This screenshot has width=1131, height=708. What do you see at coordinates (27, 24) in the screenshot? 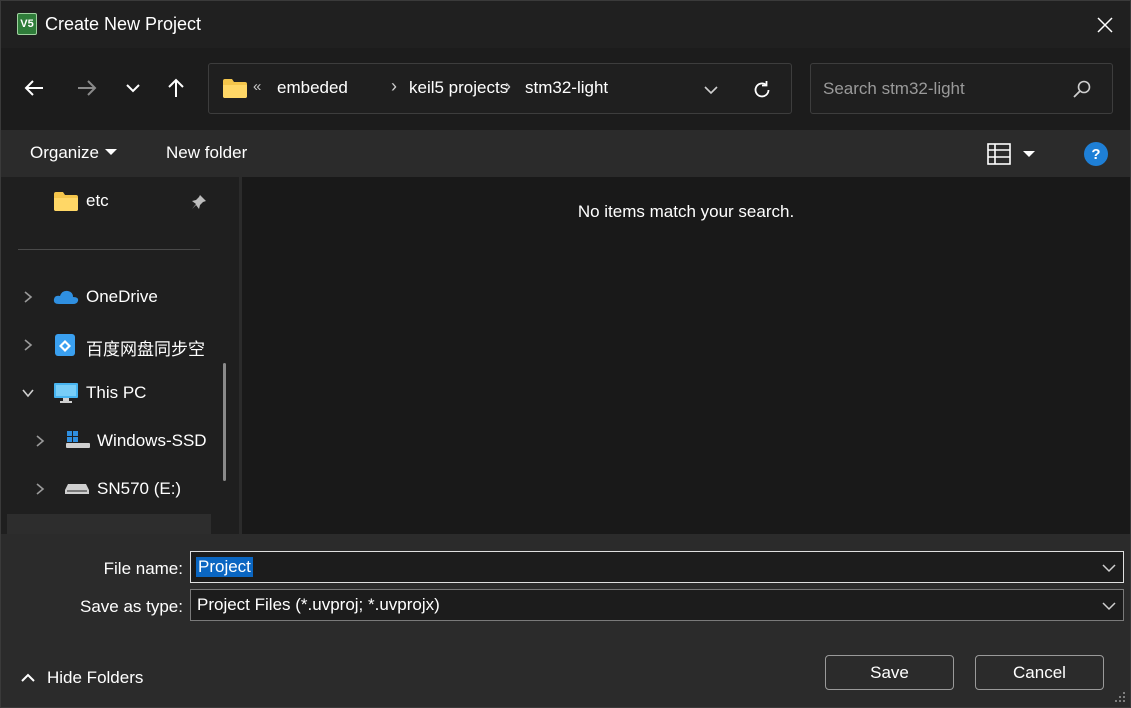
I see `keil-app-icon: V5` at bounding box center [27, 24].